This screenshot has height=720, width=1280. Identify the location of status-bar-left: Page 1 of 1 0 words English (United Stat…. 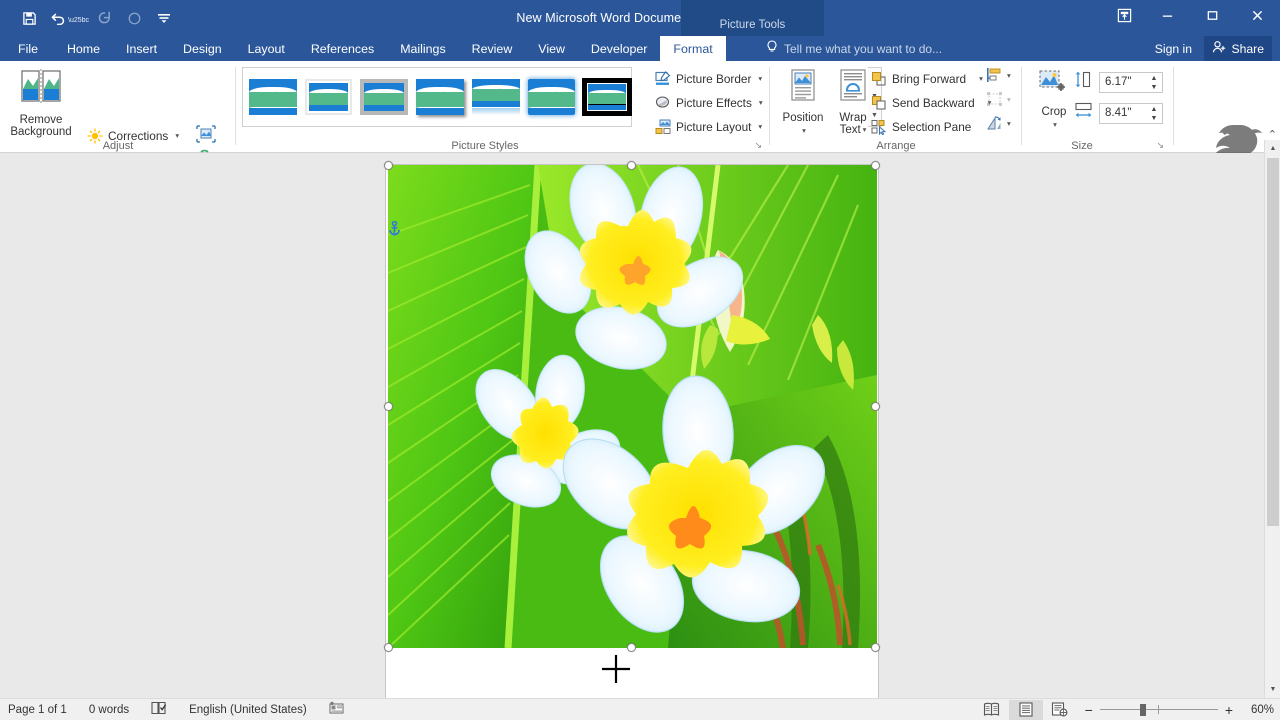
(172, 709).